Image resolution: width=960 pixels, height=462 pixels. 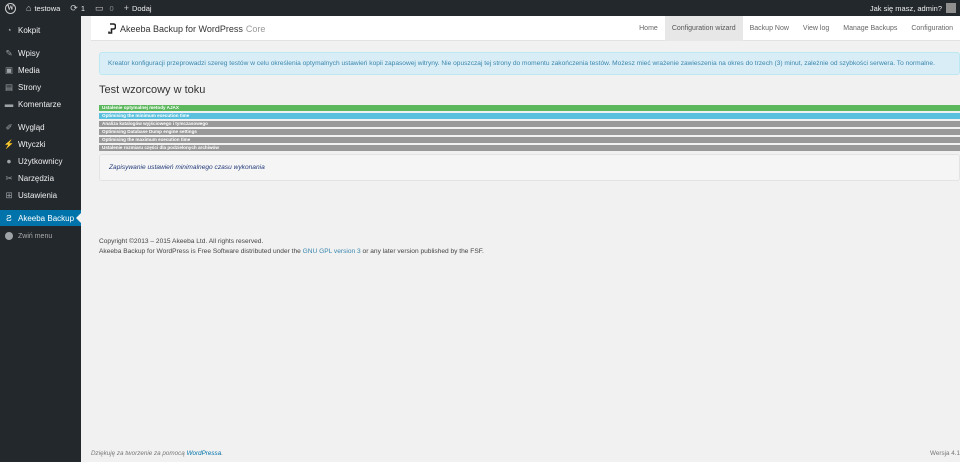 I want to click on sidebar-item-wtyczki: ⚡ Wtyczki, so click(x=40, y=144).